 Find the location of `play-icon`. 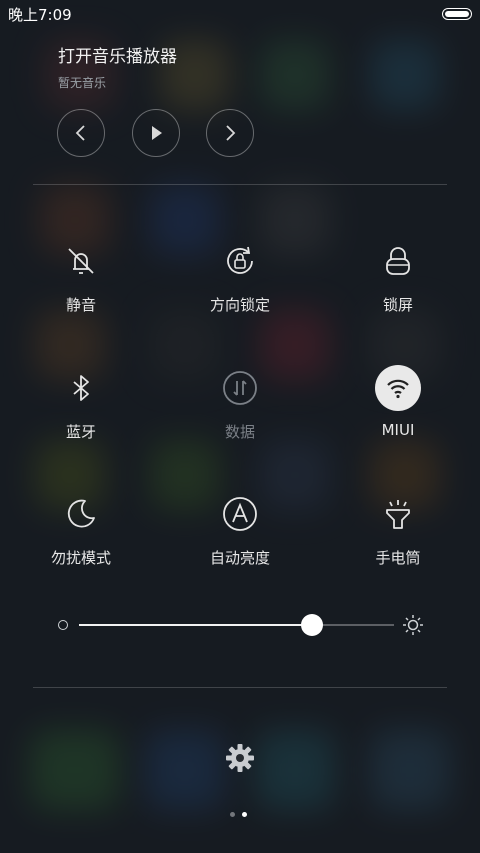

play-icon is located at coordinates (157, 133).